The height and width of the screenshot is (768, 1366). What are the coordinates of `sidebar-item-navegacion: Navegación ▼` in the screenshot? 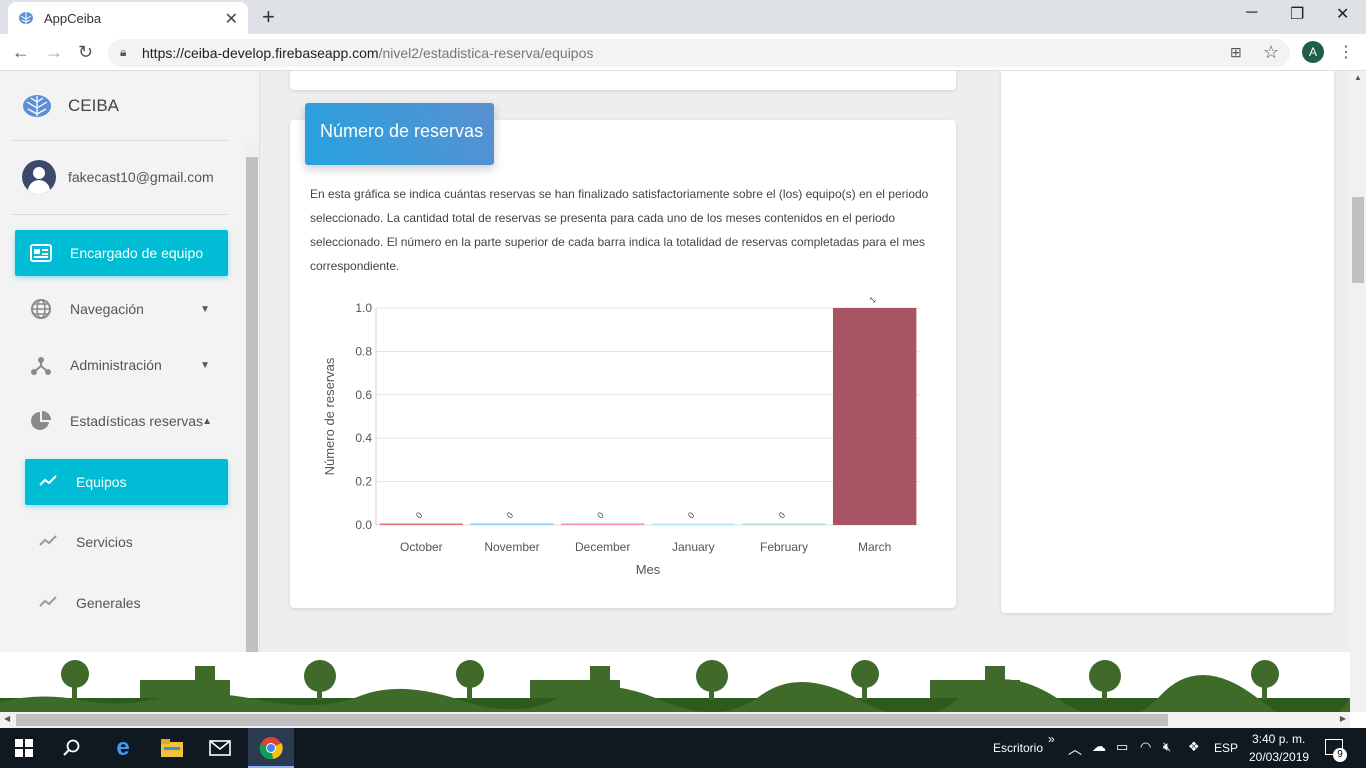 It's located at (121, 309).